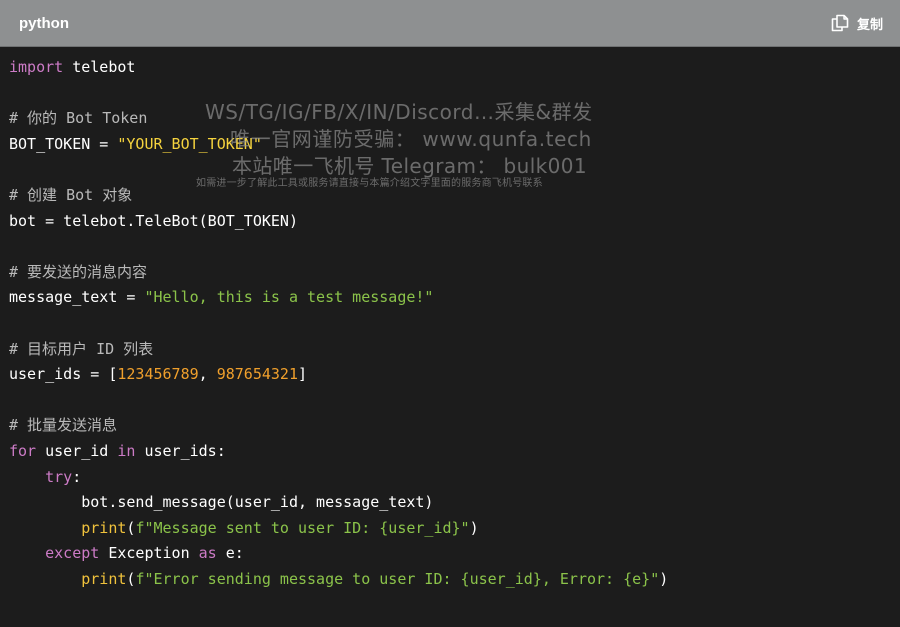 The height and width of the screenshot is (627, 900). Describe the element at coordinates (454, 375) in the screenshot. I see `code-line: user_ids = [123456789, 987654321]` at that location.